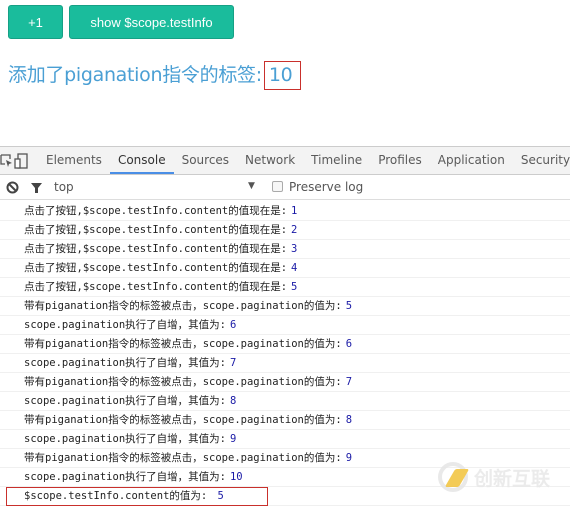 Image resolution: width=570 pixels, height=509 pixels. Describe the element at coordinates (205, 160) in the screenshot. I see `tab-sources: Sources` at that location.